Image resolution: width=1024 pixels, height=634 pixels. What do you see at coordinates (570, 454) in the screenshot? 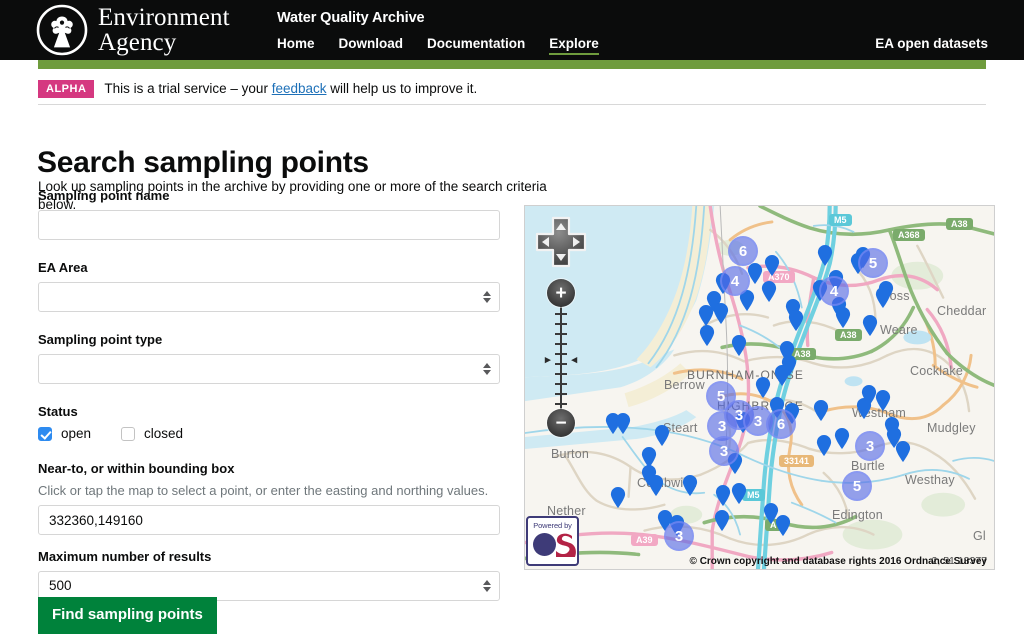
I see `map-label-burton: Burton` at bounding box center [570, 454].